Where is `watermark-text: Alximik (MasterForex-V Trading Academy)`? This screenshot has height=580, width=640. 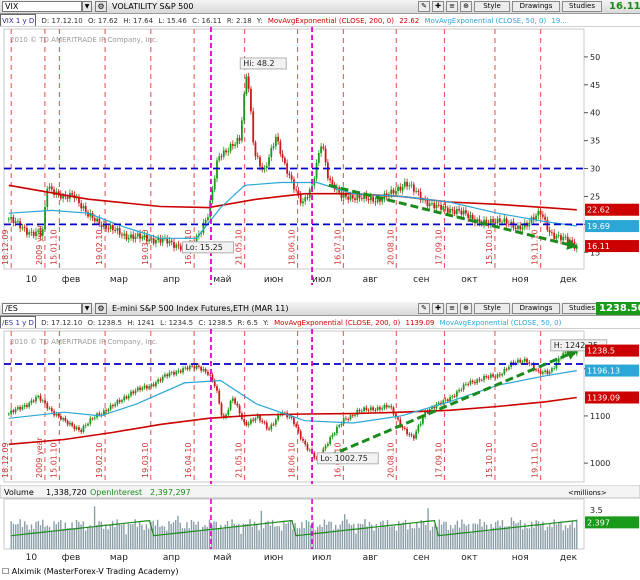
watermark-text: Alximik (MasterForex-V Trading Academy) is located at coordinates (95, 571).